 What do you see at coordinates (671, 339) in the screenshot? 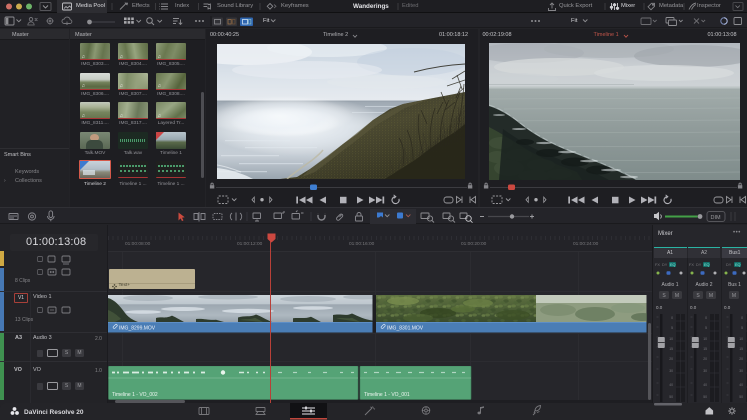
I see `svg-text: 10` at bounding box center [671, 339].